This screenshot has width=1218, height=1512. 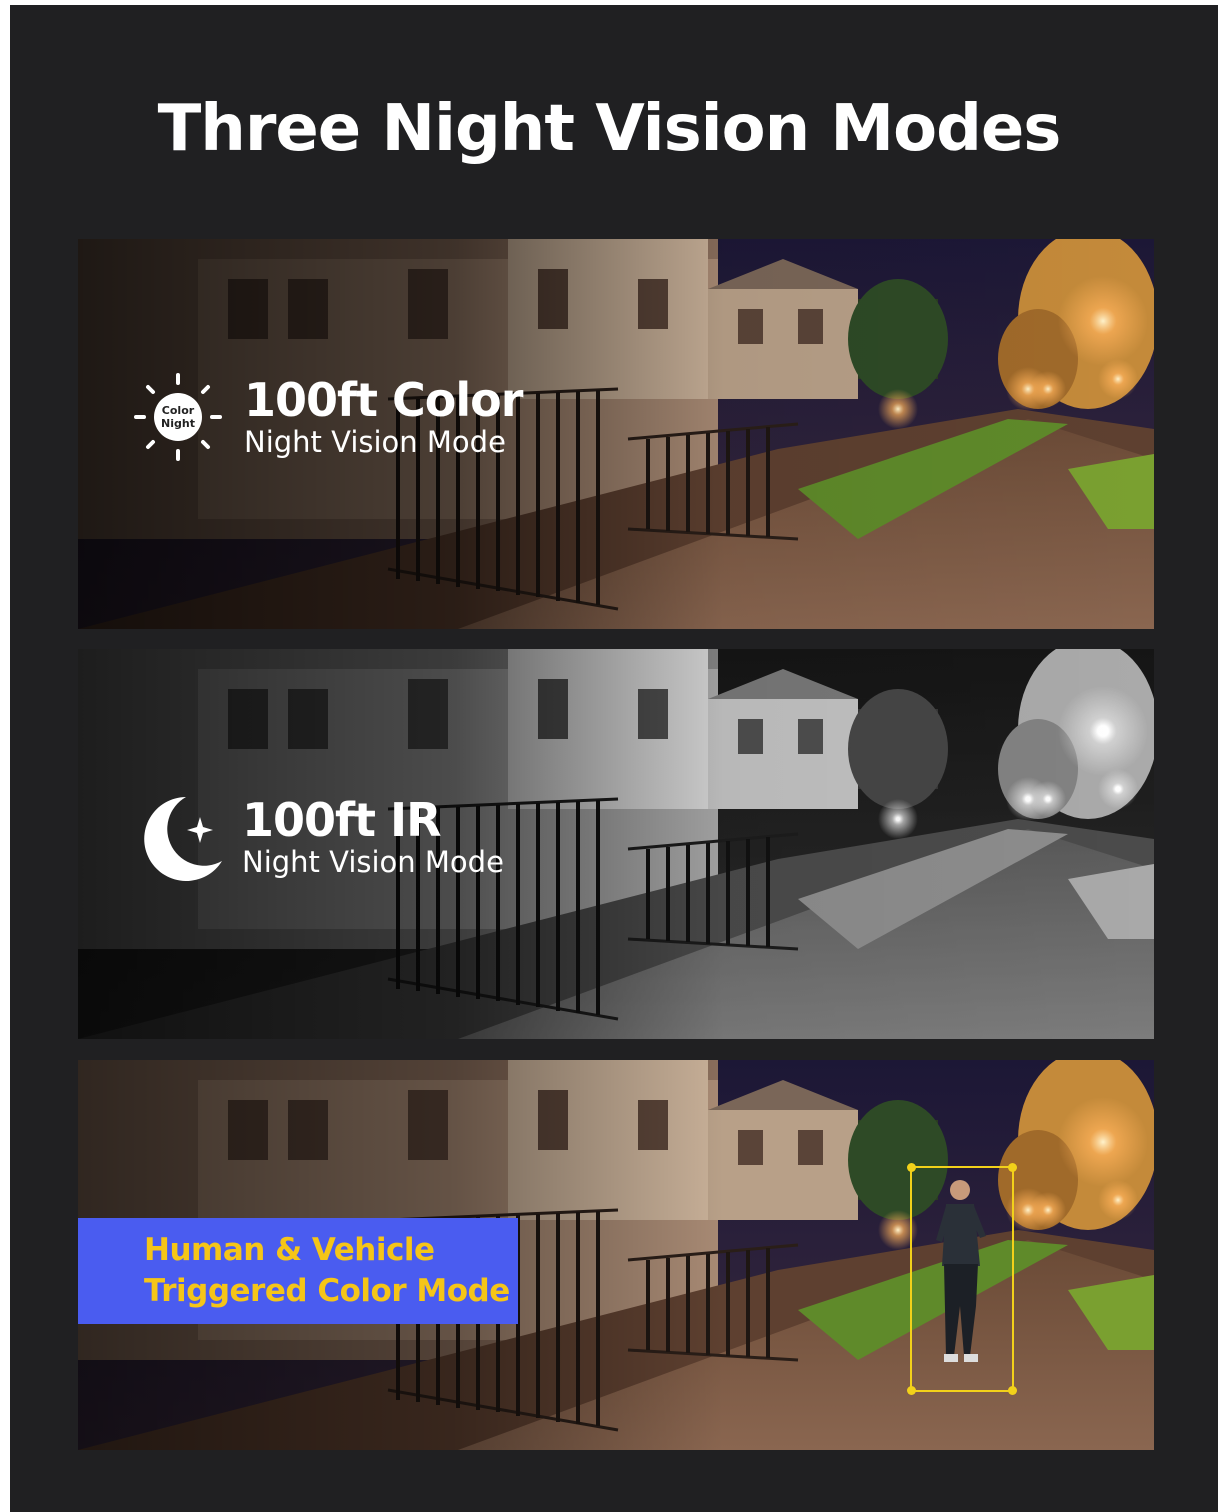 What do you see at coordinates (373, 862) in the screenshot?
I see `ir-mode-subheading: Night Vision Mode` at bounding box center [373, 862].